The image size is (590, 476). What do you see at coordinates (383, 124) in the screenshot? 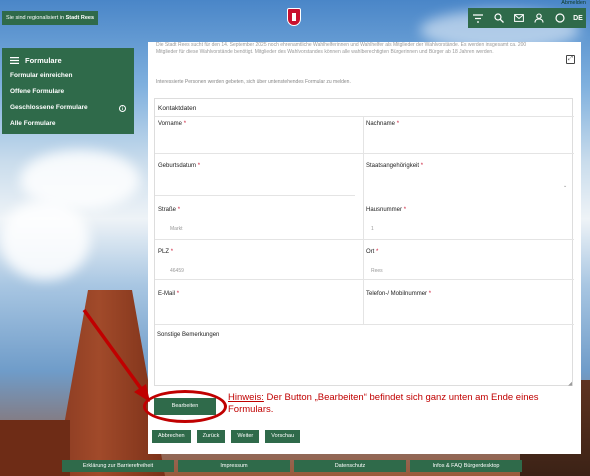
I see `nachname-label: Nachname *` at bounding box center [383, 124].